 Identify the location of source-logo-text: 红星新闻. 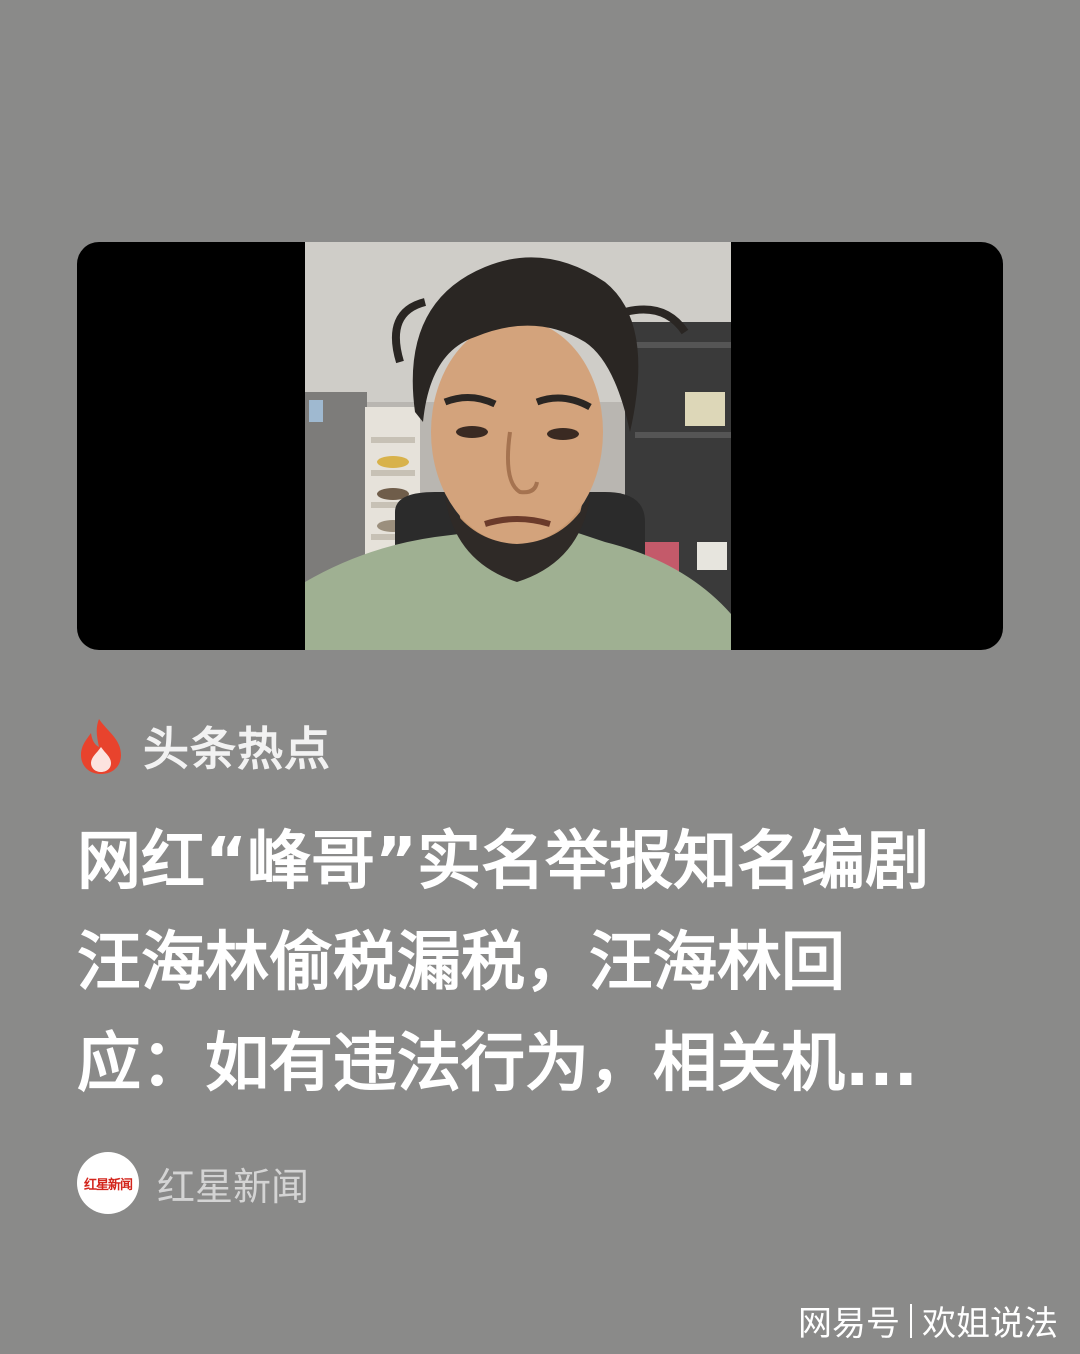
(108, 1185).